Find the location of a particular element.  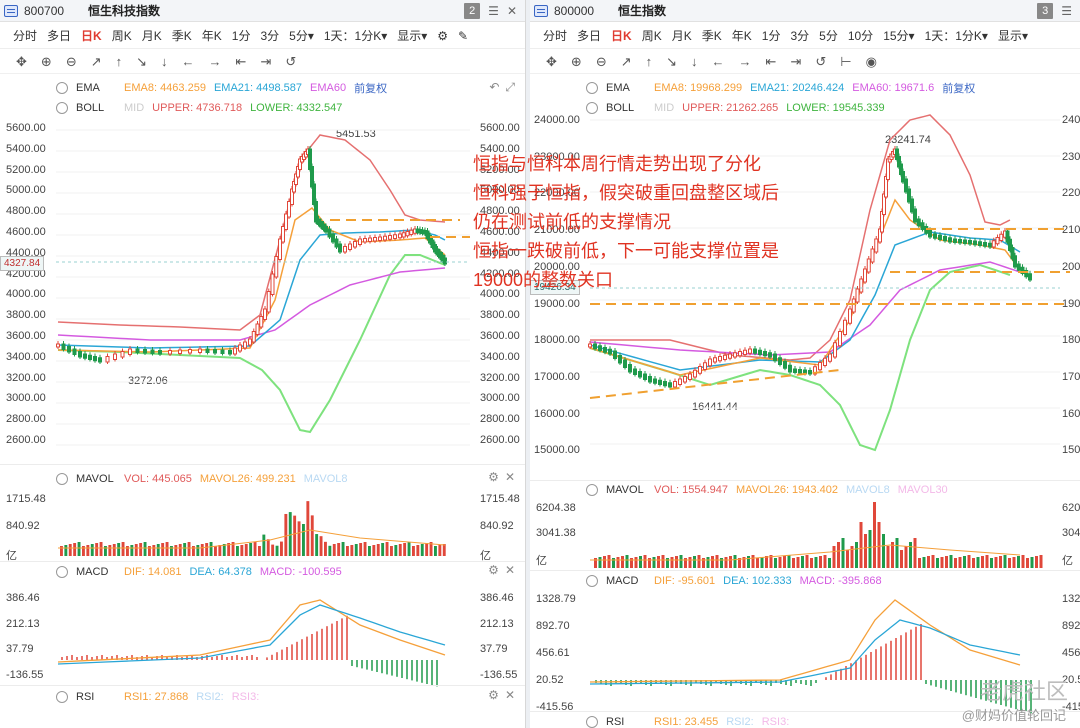

watermark: 老虎社区 is located at coordinates (1023, 691).